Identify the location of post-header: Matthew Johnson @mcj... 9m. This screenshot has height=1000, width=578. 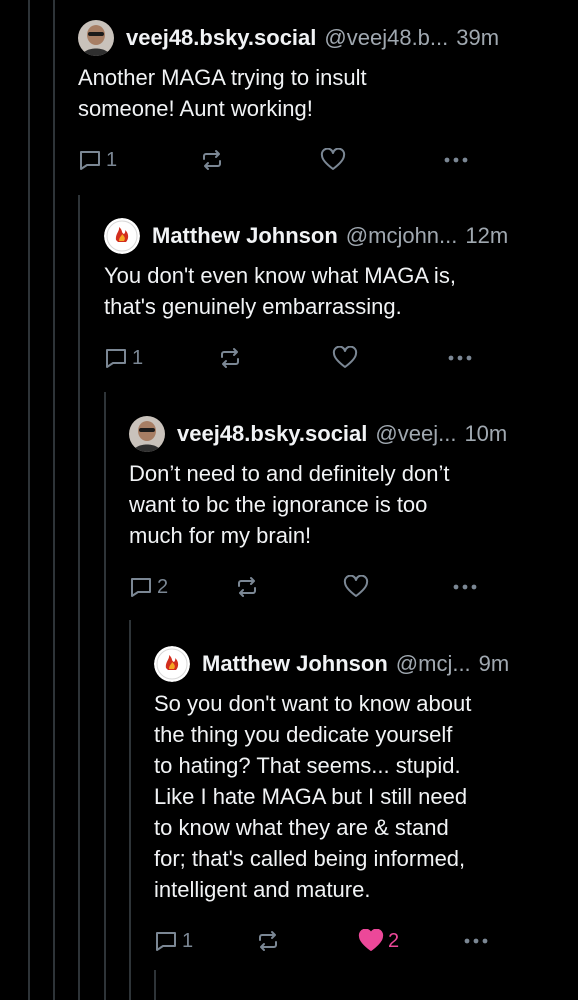
(361, 664).